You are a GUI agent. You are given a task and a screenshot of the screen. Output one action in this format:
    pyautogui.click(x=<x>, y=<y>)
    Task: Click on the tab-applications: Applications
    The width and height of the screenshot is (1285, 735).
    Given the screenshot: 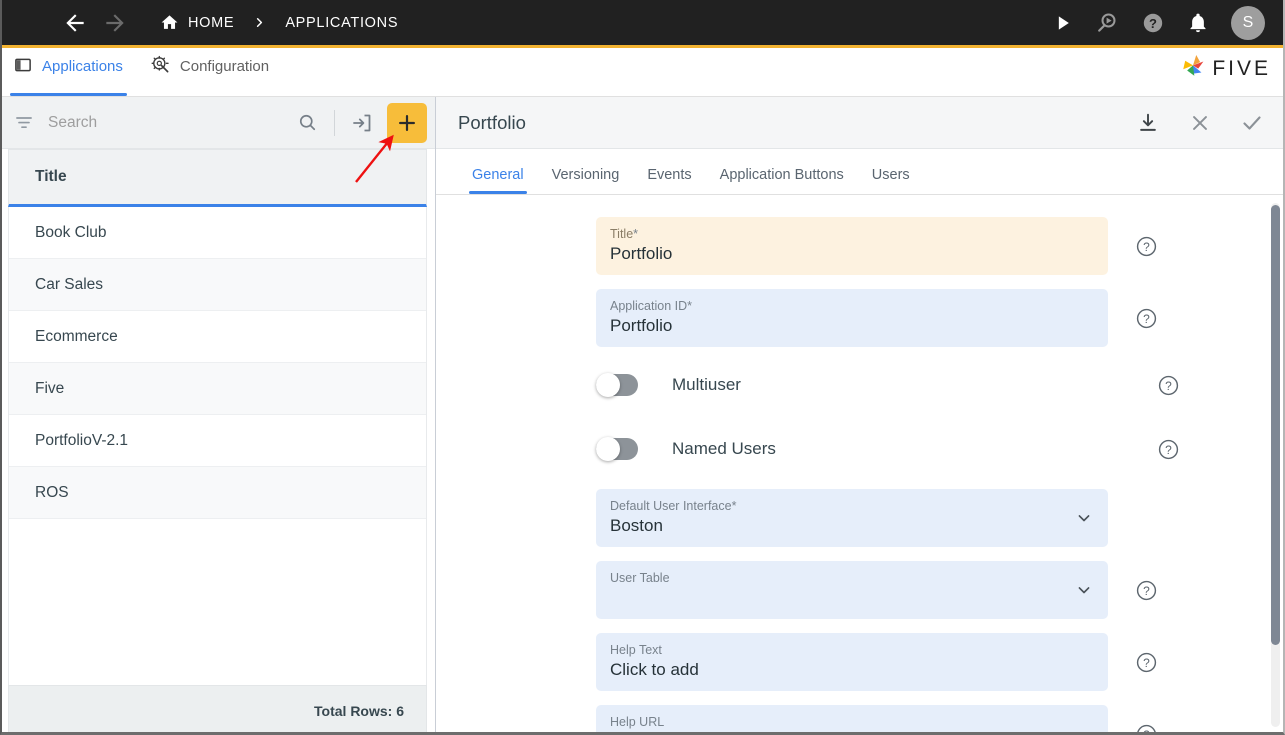 What is the action you would take?
    pyautogui.click(x=68, y=72)
    